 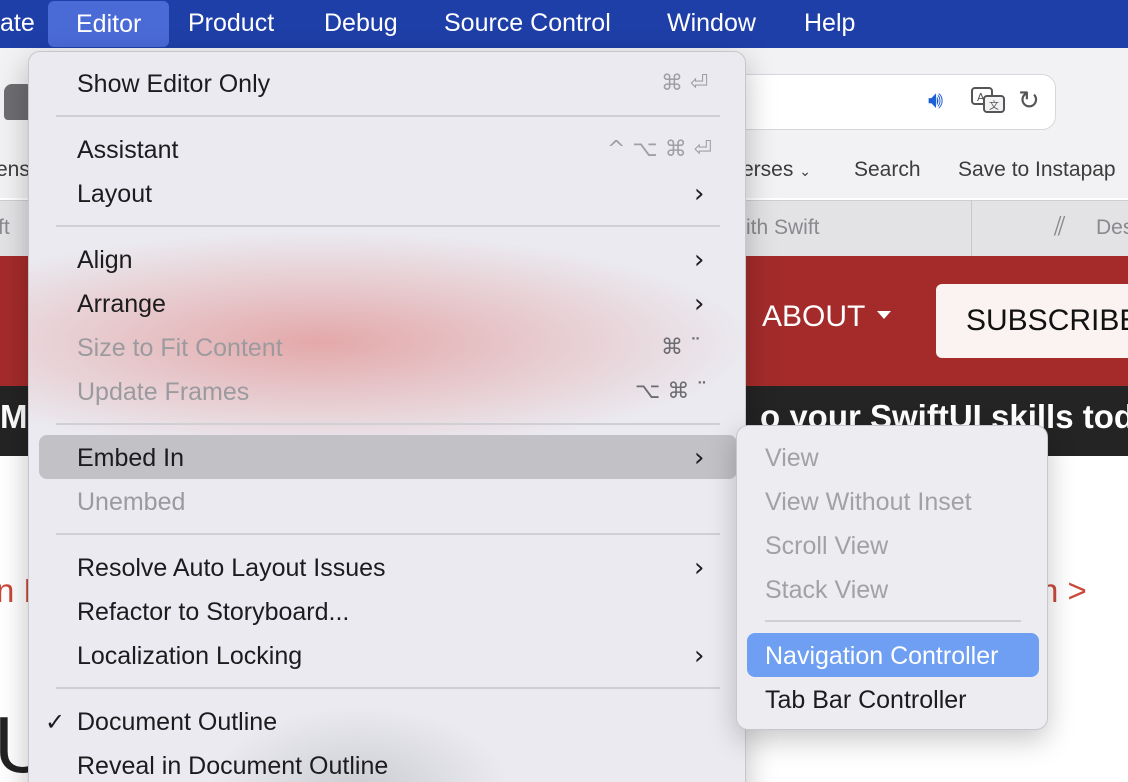 I want to click on submenu-scroll-view: Scroll View, so click(x=827, y=546).